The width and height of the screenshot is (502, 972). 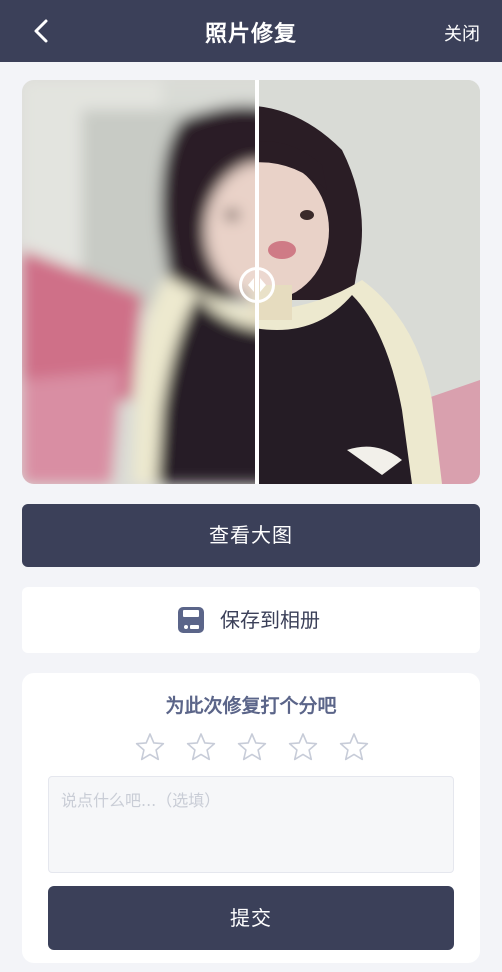 I want to click on top-nav-bar: 照片修复 关闭, so click(x=251, y=31).